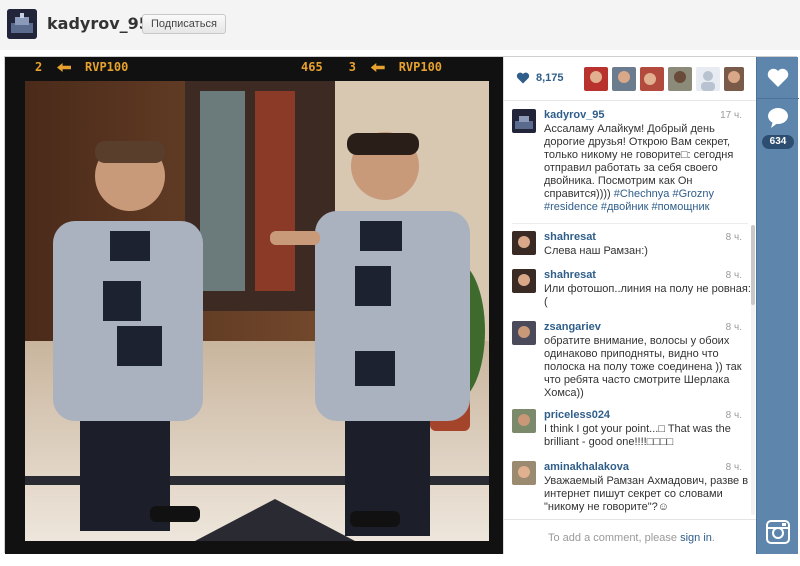  Describe the element at coordinates (400, 25) in the screenshot. I see `profile-header: kadyrov_95 Подписаться` at that location.